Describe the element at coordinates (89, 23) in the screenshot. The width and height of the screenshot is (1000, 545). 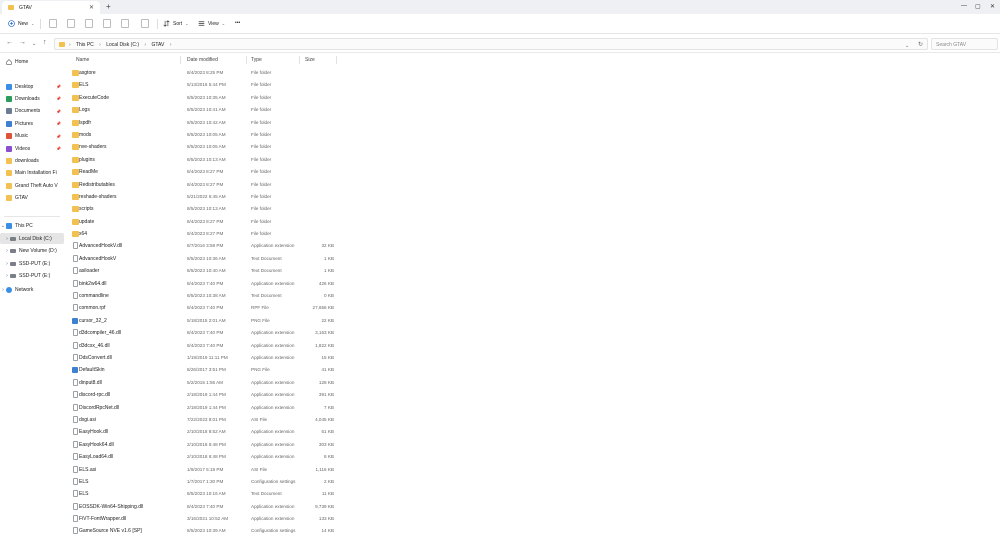
I see `paste-icon` at that location.